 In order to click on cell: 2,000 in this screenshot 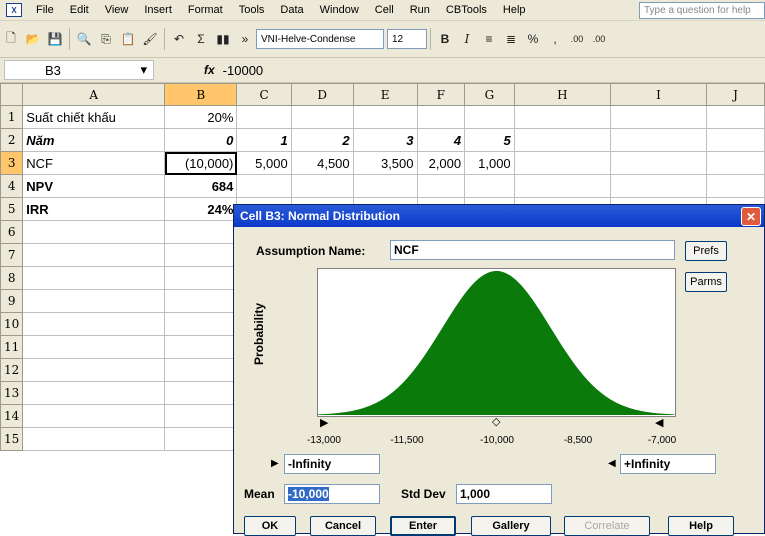, I will do `click(441, 163)`.